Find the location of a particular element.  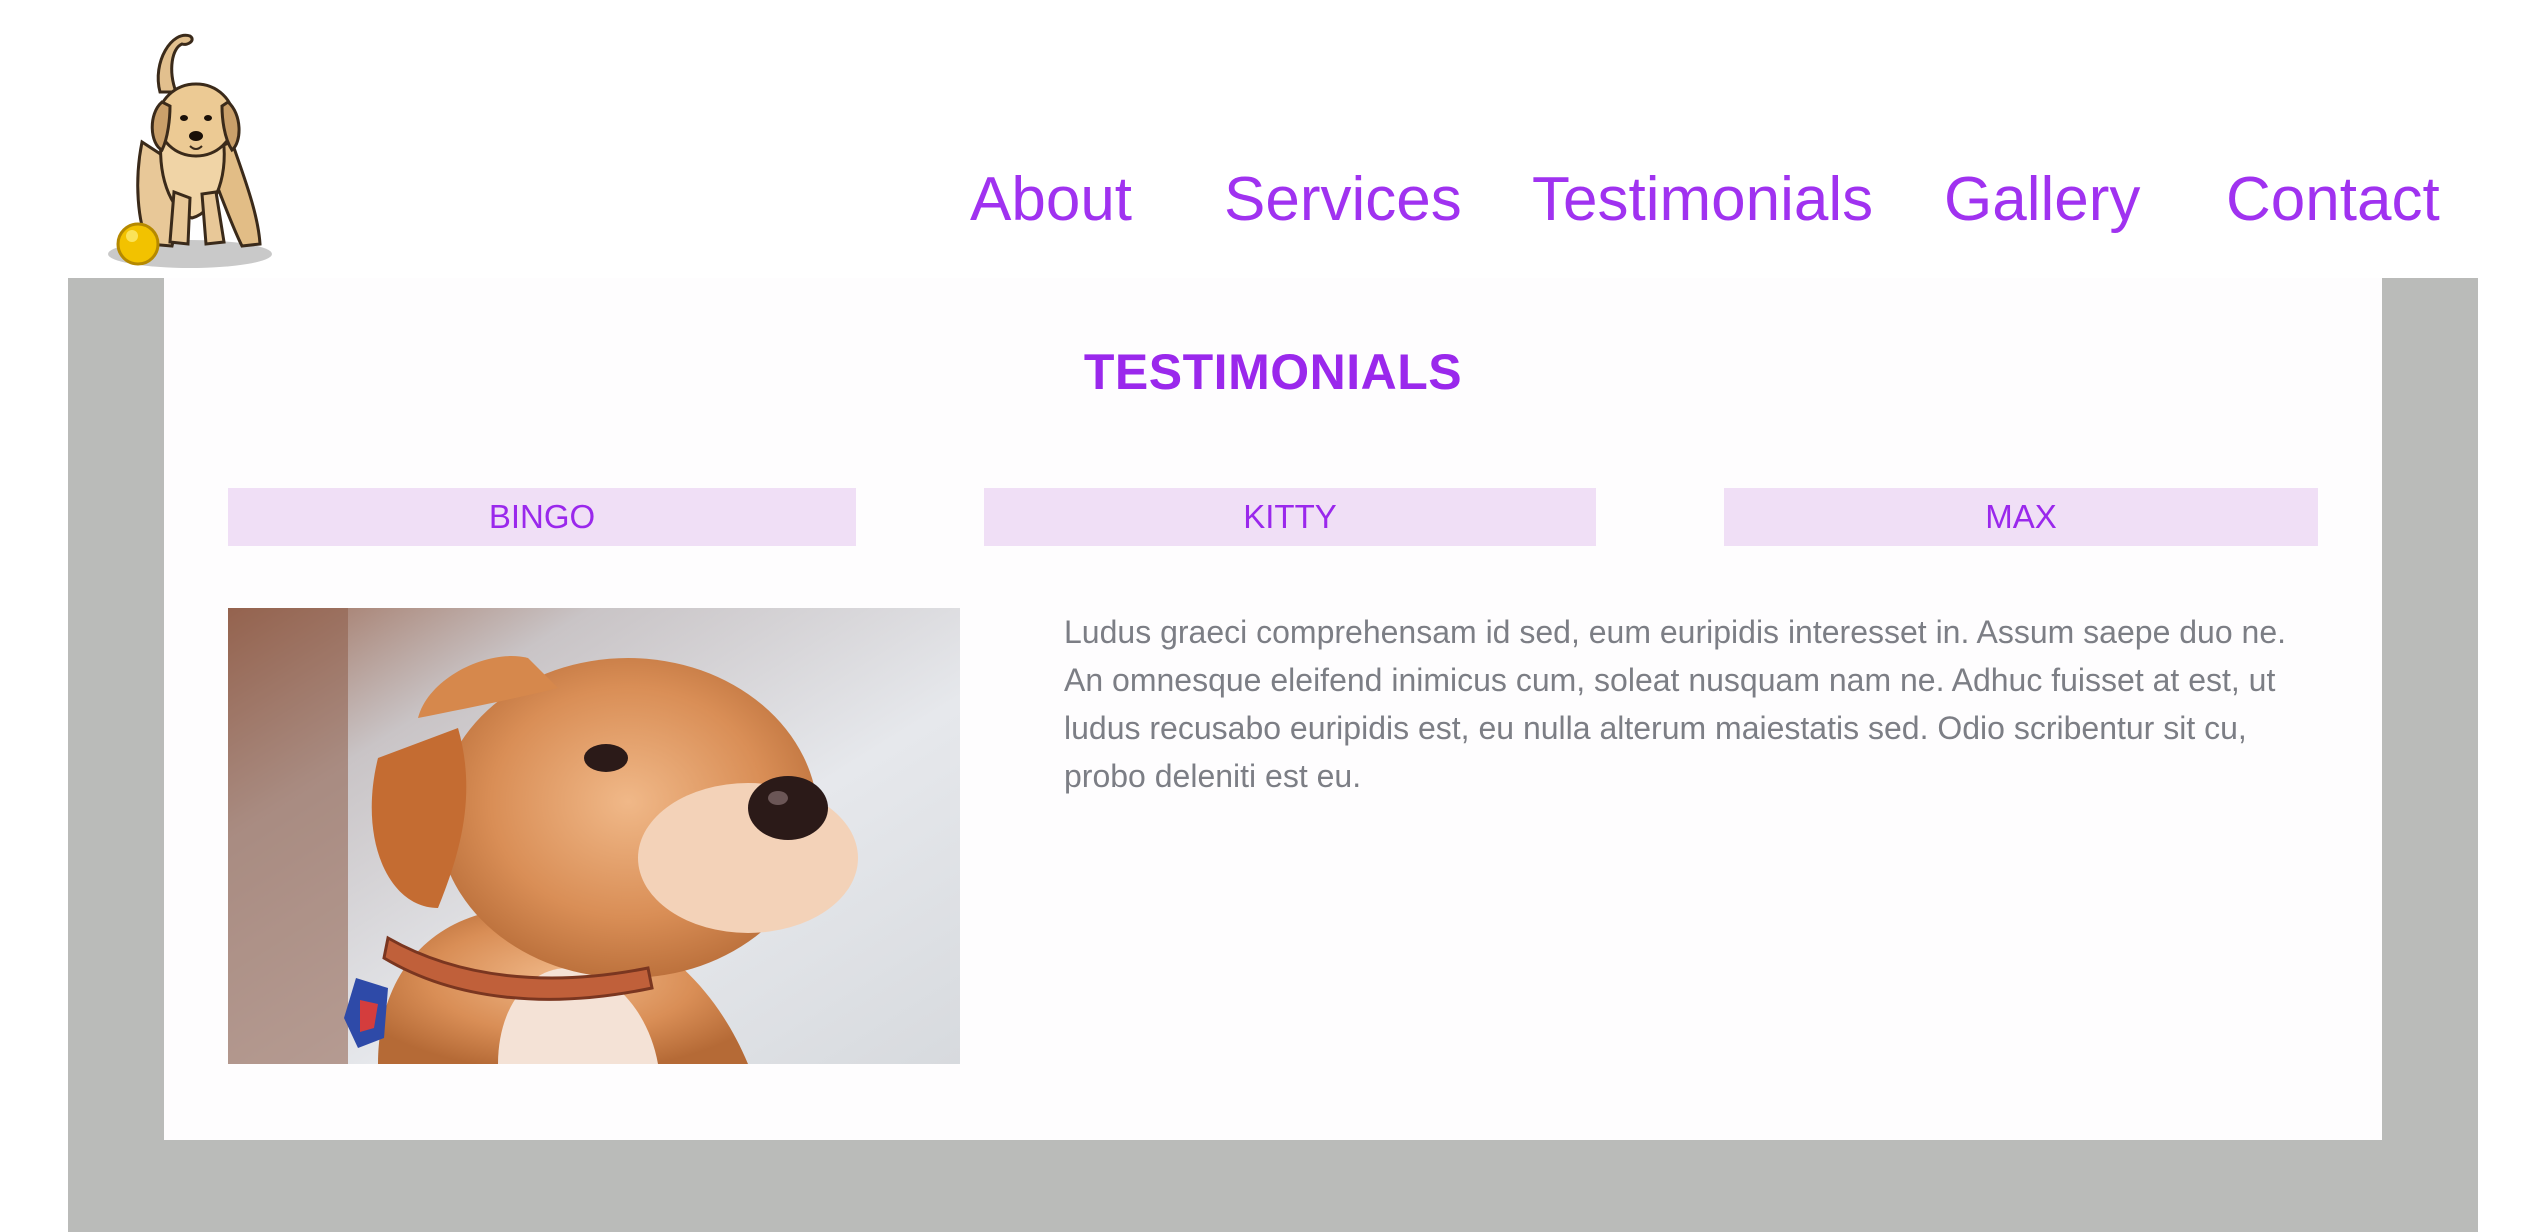

nav-link-services: Services is located at coordinates (1343, 200).